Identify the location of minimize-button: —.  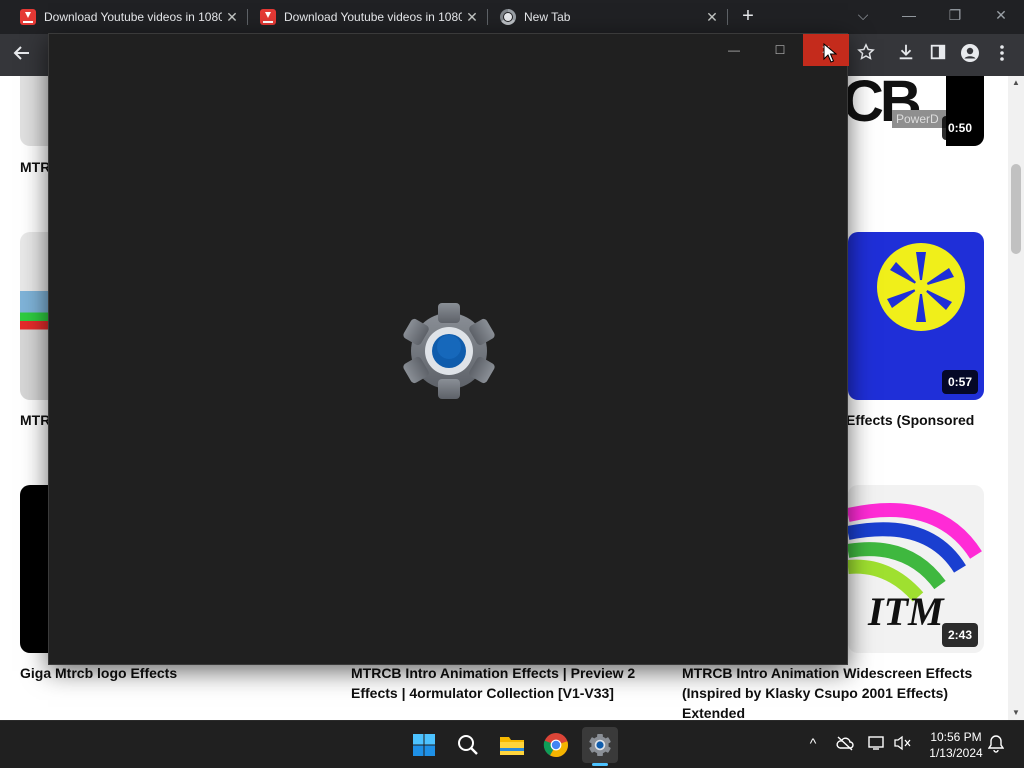
(909, 17).